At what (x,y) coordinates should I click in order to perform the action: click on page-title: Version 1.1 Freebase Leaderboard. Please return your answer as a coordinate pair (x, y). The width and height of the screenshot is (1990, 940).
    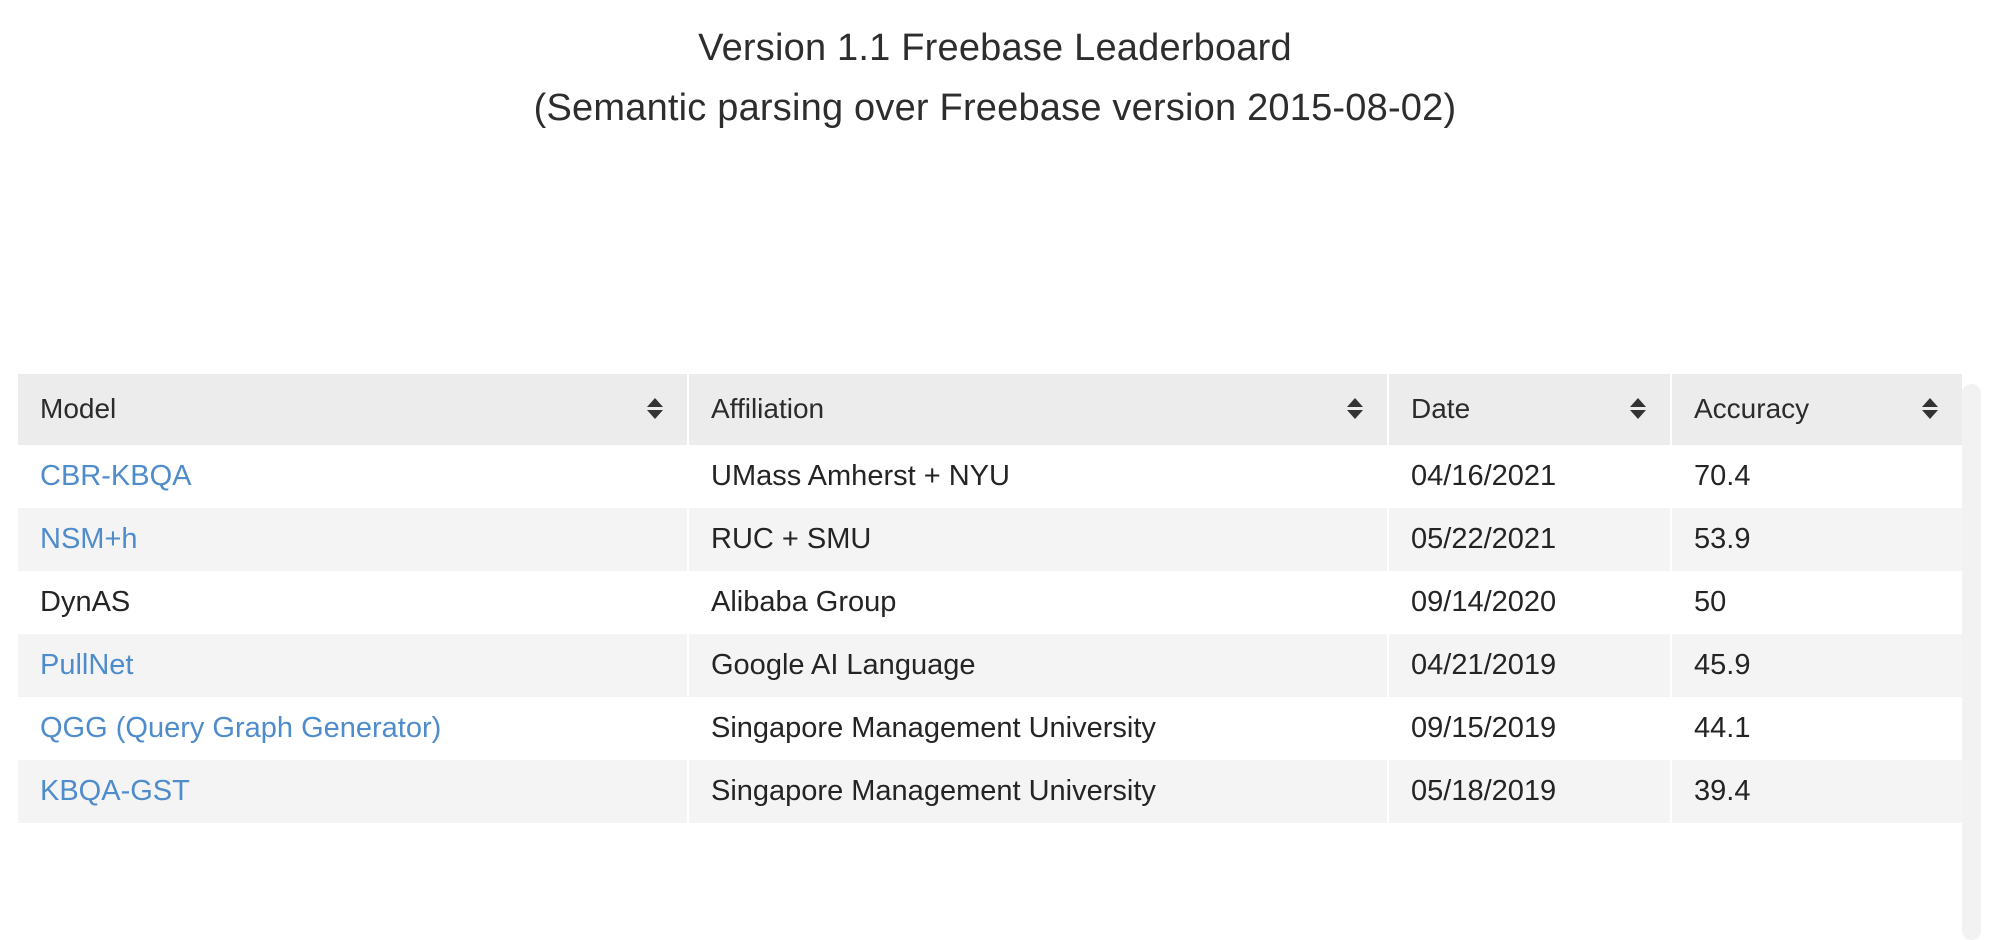
    Looking at the image, I should click on (995, 48).